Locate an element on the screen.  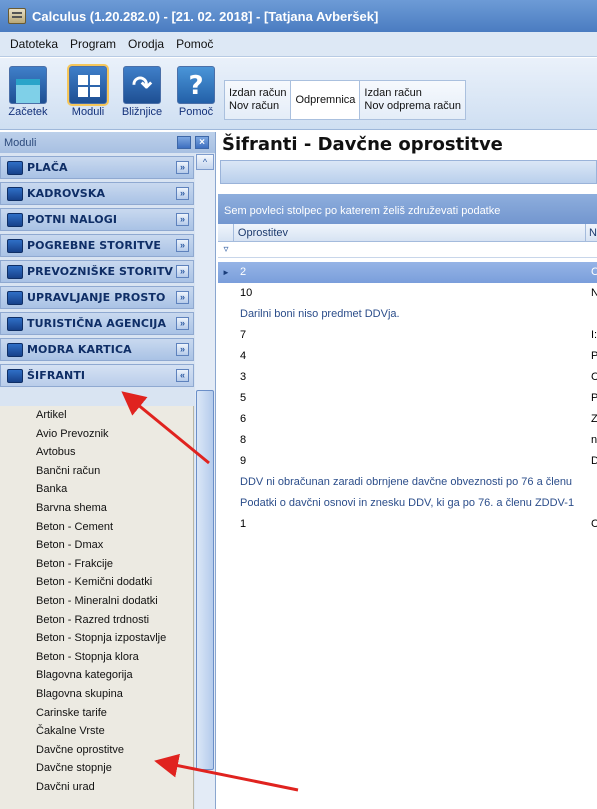
row-preview: Darilni boni niso predmet DDVja. is located at coordinates (320, 314).